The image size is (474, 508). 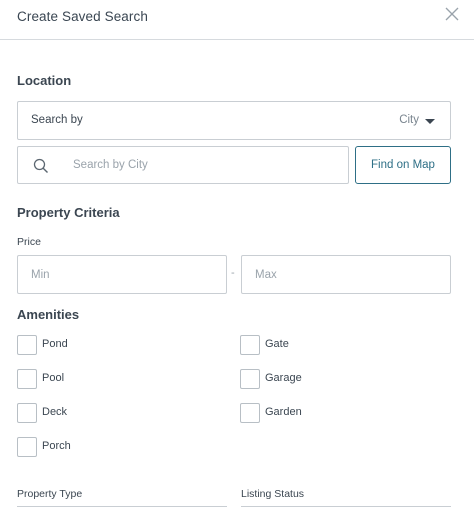 I want to click on modal-header: Create Saved Search, so click(x=237, y=20).